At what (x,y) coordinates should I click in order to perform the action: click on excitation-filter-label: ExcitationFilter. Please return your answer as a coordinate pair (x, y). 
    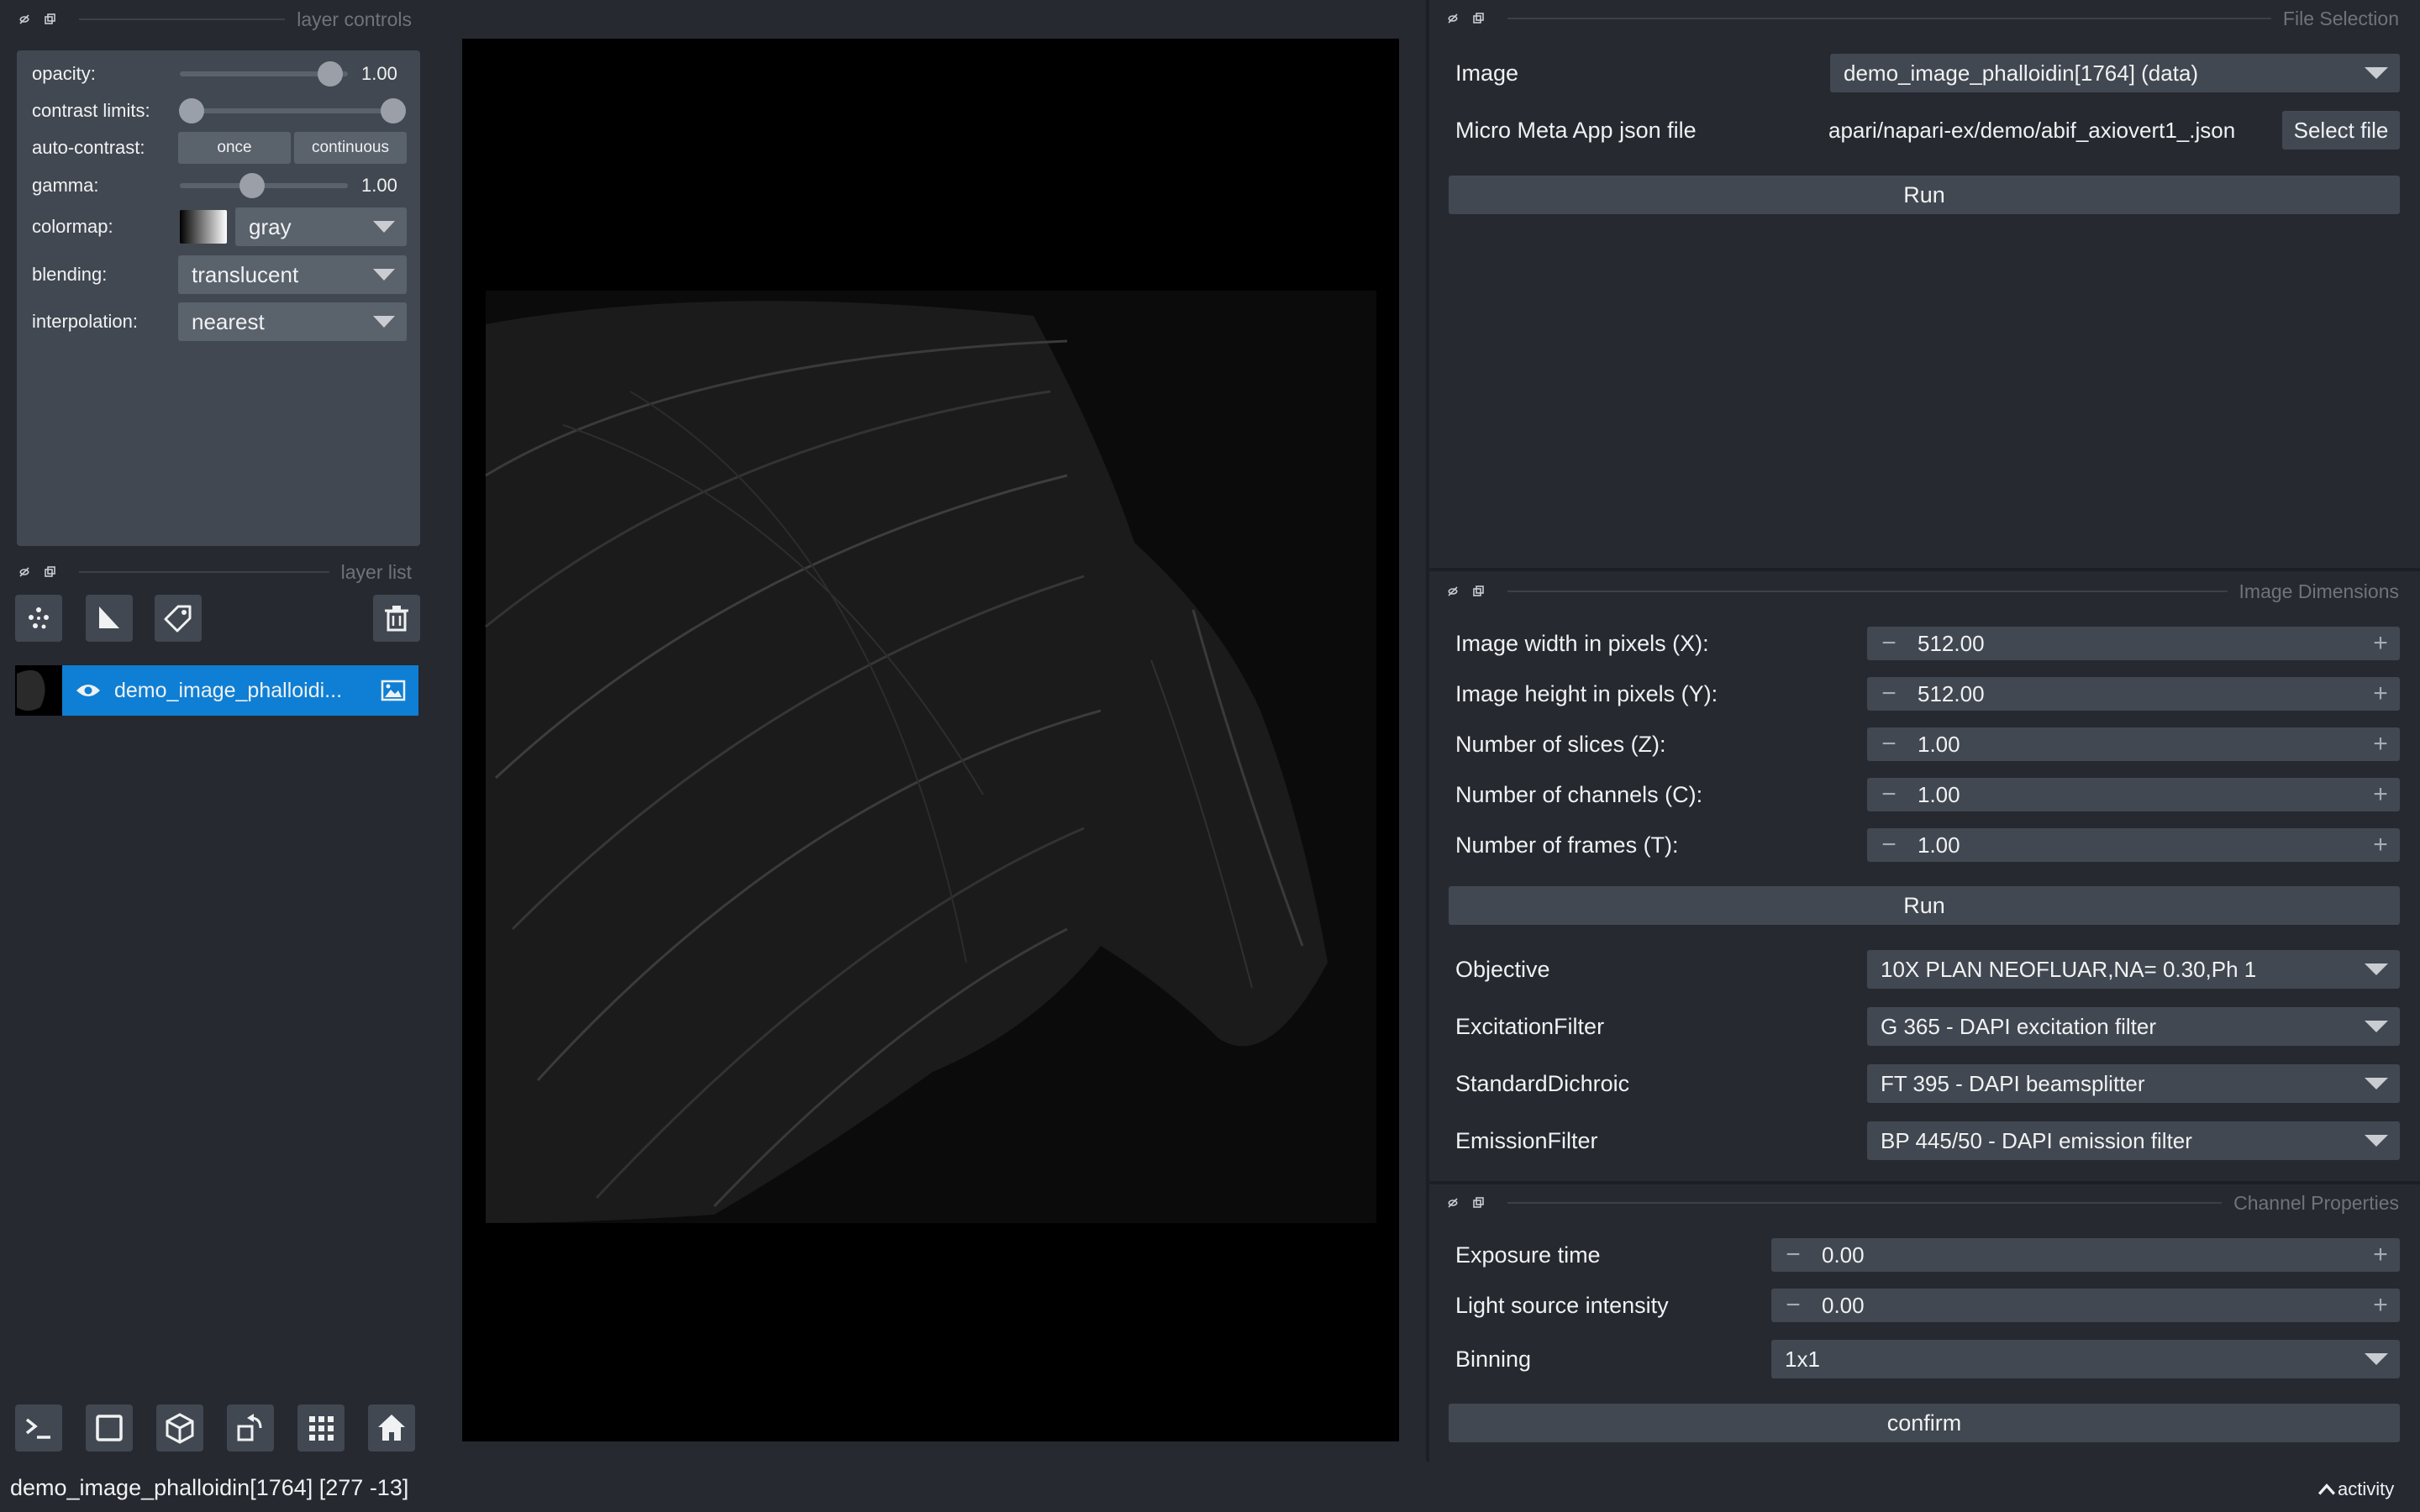
    Looking at the image, I should click on (1530, 1026).